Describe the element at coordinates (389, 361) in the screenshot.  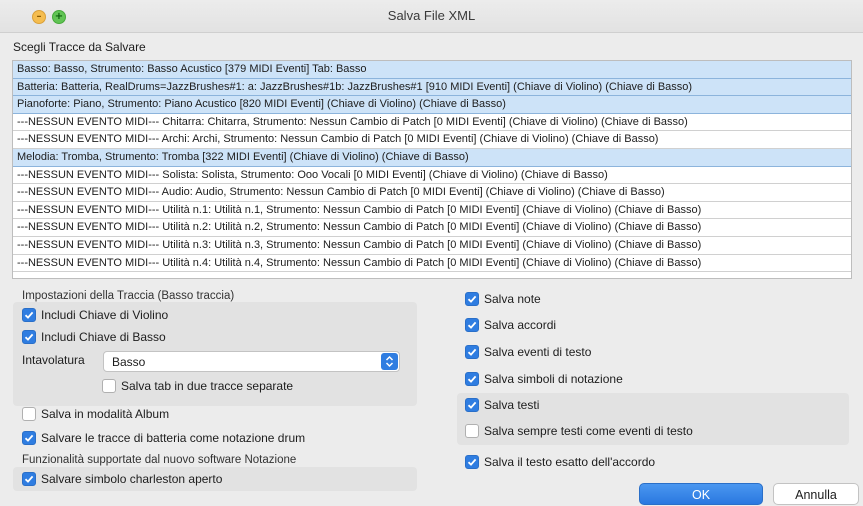
I see `chevron-updown-icon` at that location.